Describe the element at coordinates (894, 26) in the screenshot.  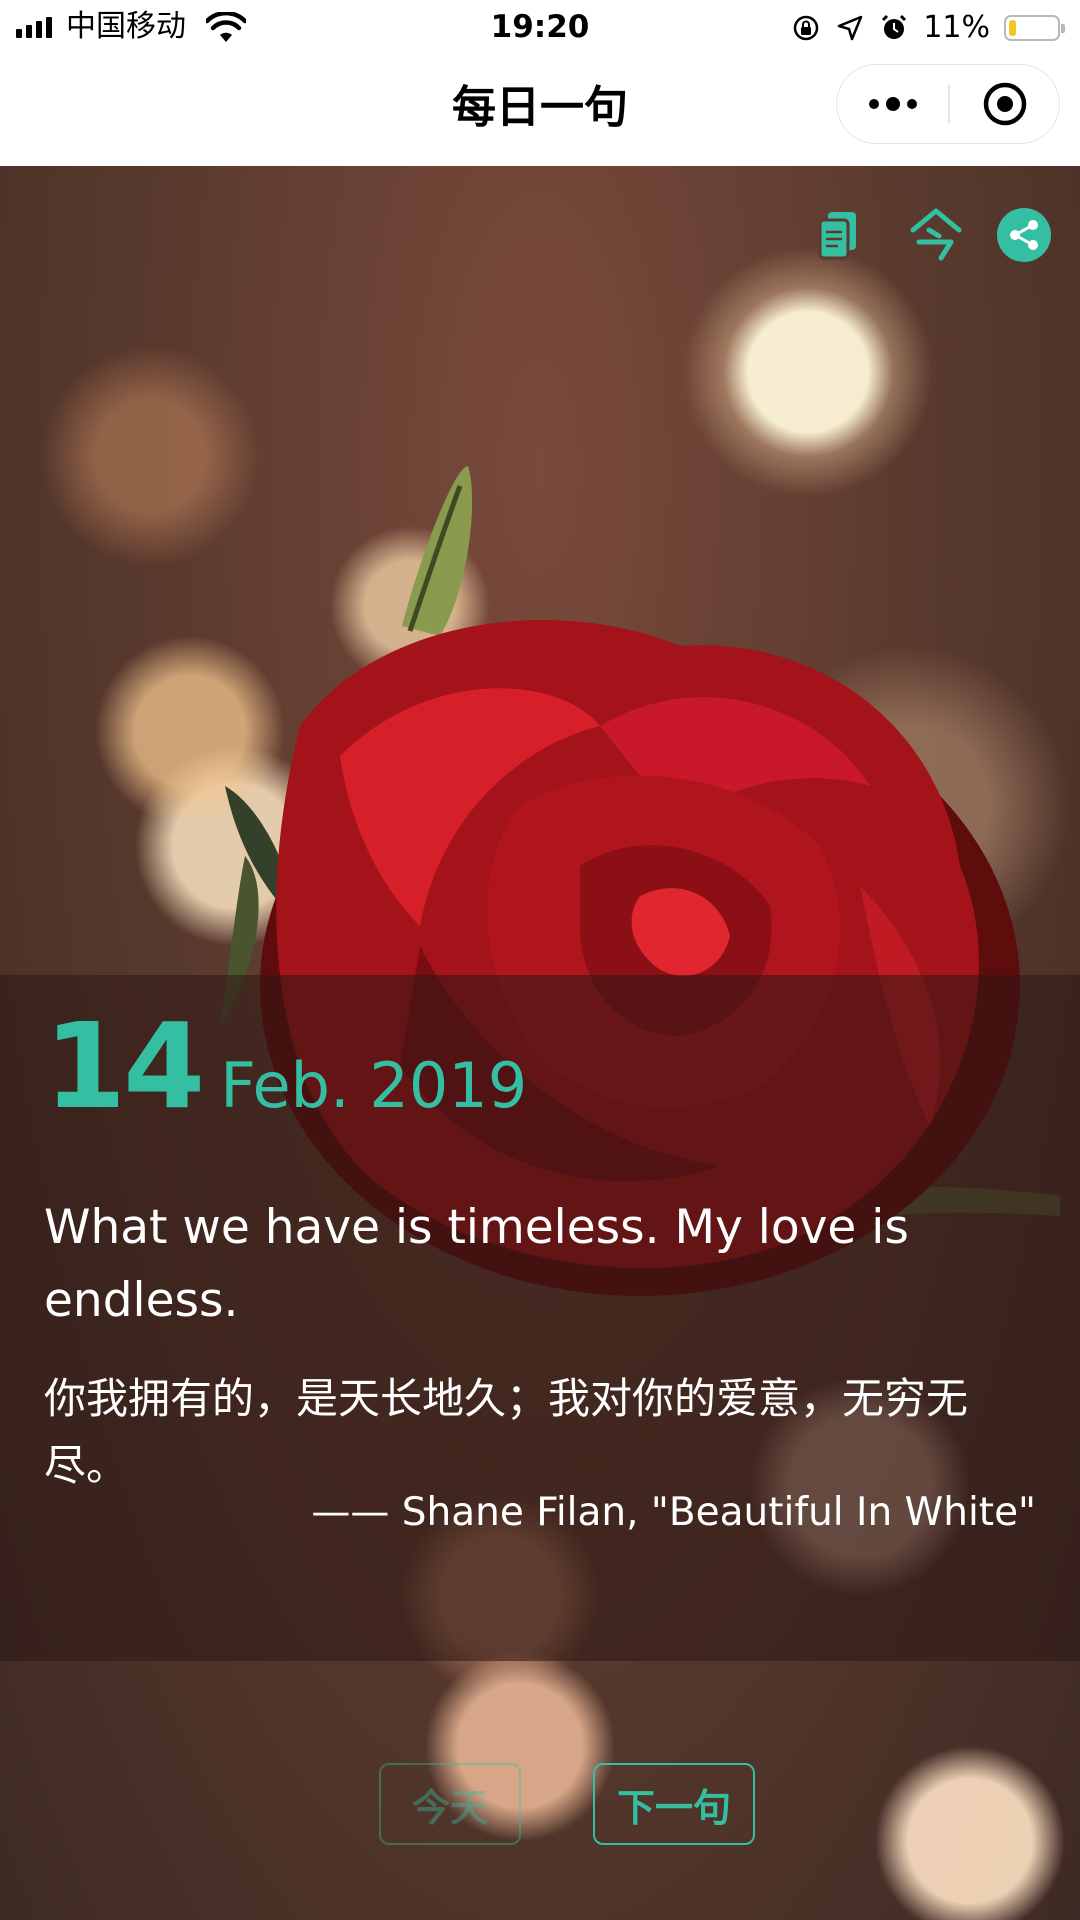
I see `alarm-icon` at that location.